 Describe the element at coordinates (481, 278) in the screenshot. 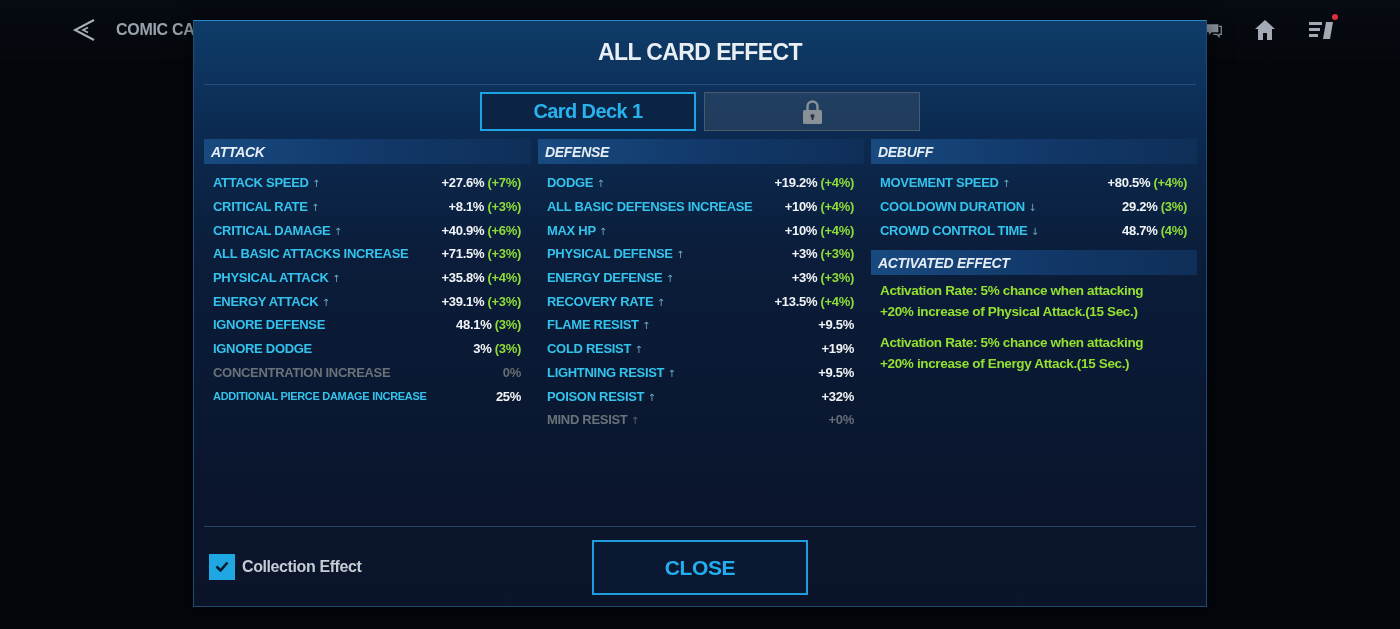

I see `stat-value: +35.8% (+4%)` at that location.